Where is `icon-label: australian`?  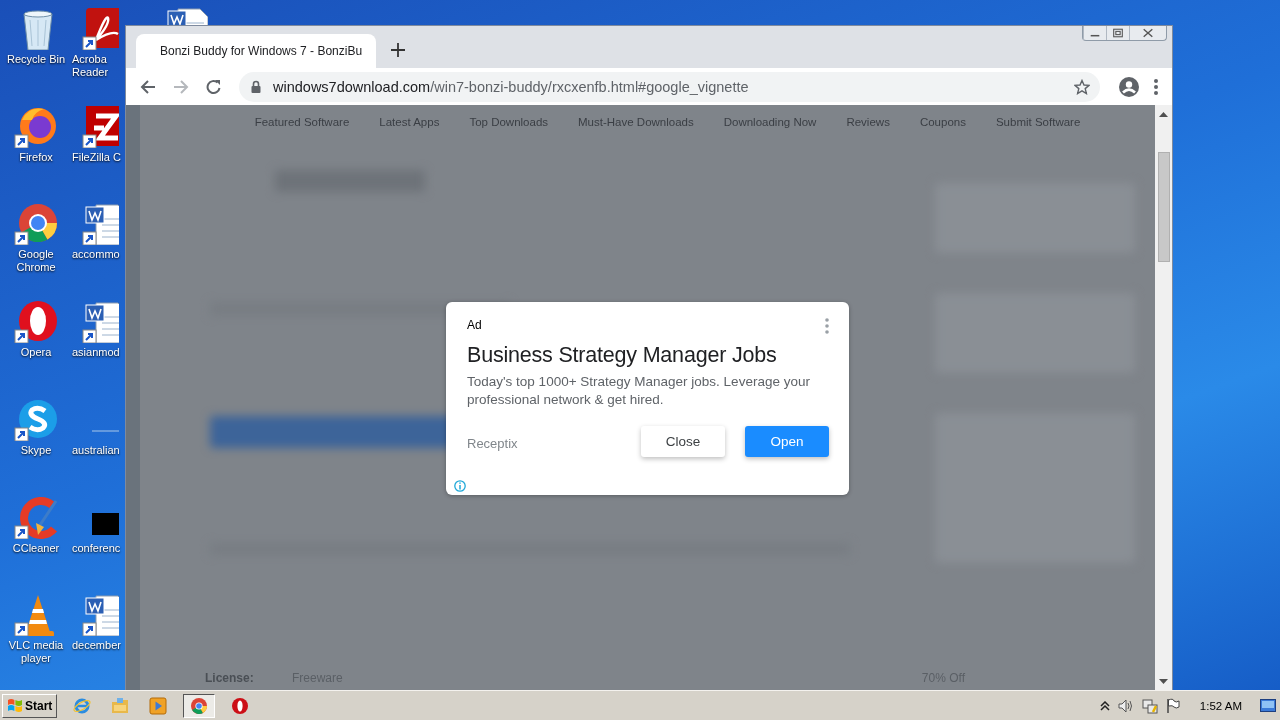
icon-label: australian is located at coordinates (96, 450).